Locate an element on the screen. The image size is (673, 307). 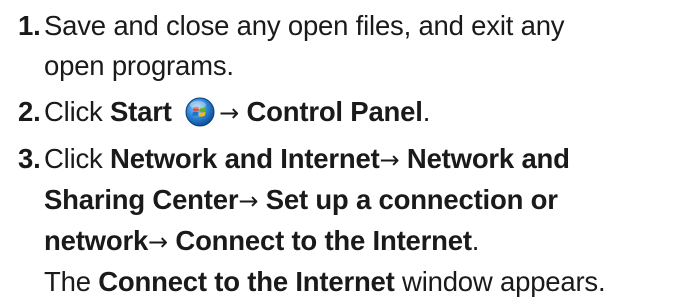
step-2: 2. Click Start → Control Panel. is located at coordinates (343, 112).